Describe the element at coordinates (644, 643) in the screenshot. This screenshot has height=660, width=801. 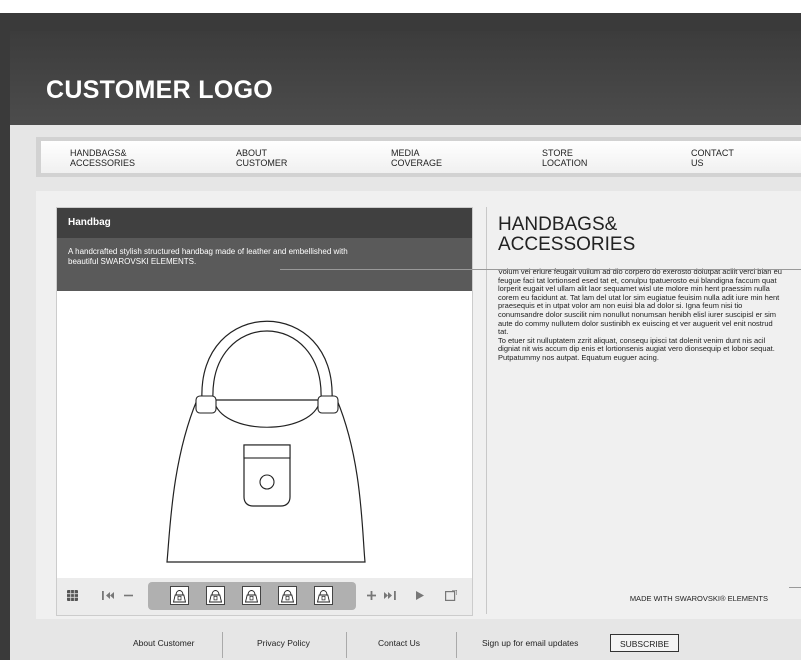
I see `subscribe-button: SUBSCRIBE` at that location.